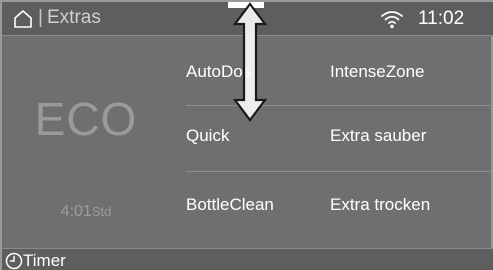 The image size is (493, 270). Describe the element at coordinates (86, 119) in the screenshot. I see `program-name: ECO` at that location.